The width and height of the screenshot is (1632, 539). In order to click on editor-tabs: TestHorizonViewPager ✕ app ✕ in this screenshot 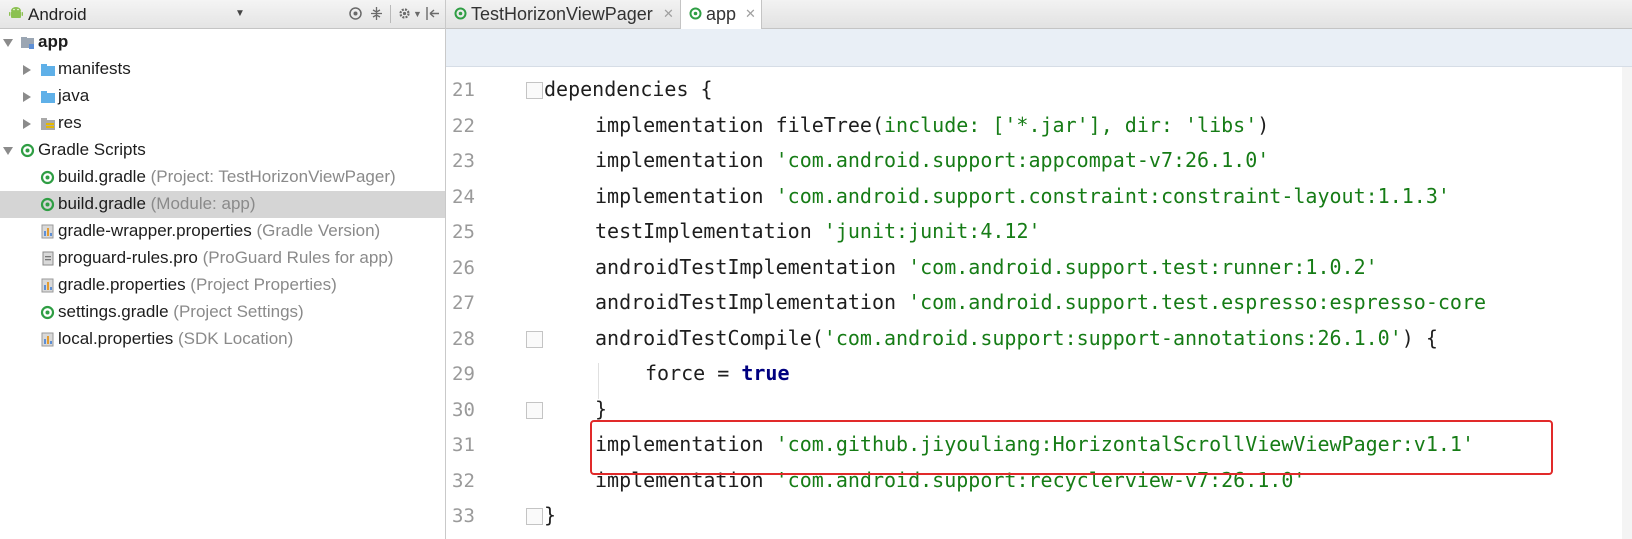, I will do `click(1039, 14)`.